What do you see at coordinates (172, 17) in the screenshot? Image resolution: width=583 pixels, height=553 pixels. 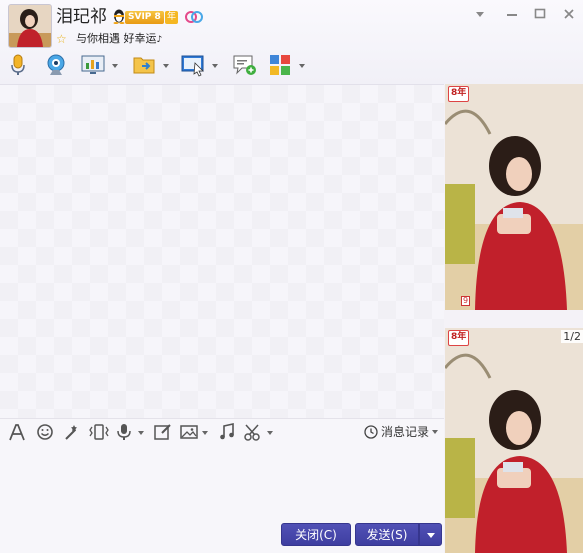 I see `year-badge: 年` at bounding box center [172, 17].